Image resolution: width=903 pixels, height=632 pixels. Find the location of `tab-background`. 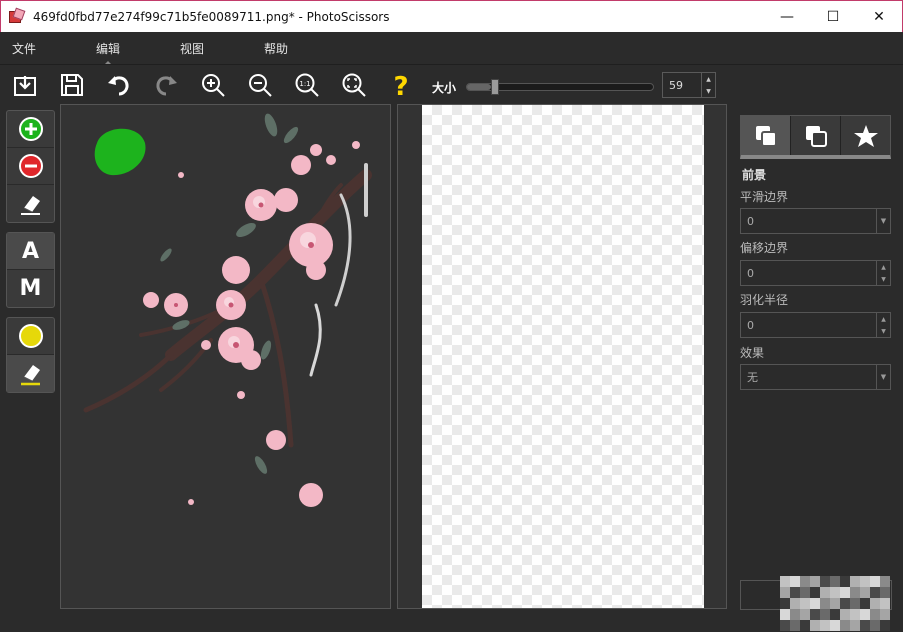

tab-background is located at coordinates (816, 135).